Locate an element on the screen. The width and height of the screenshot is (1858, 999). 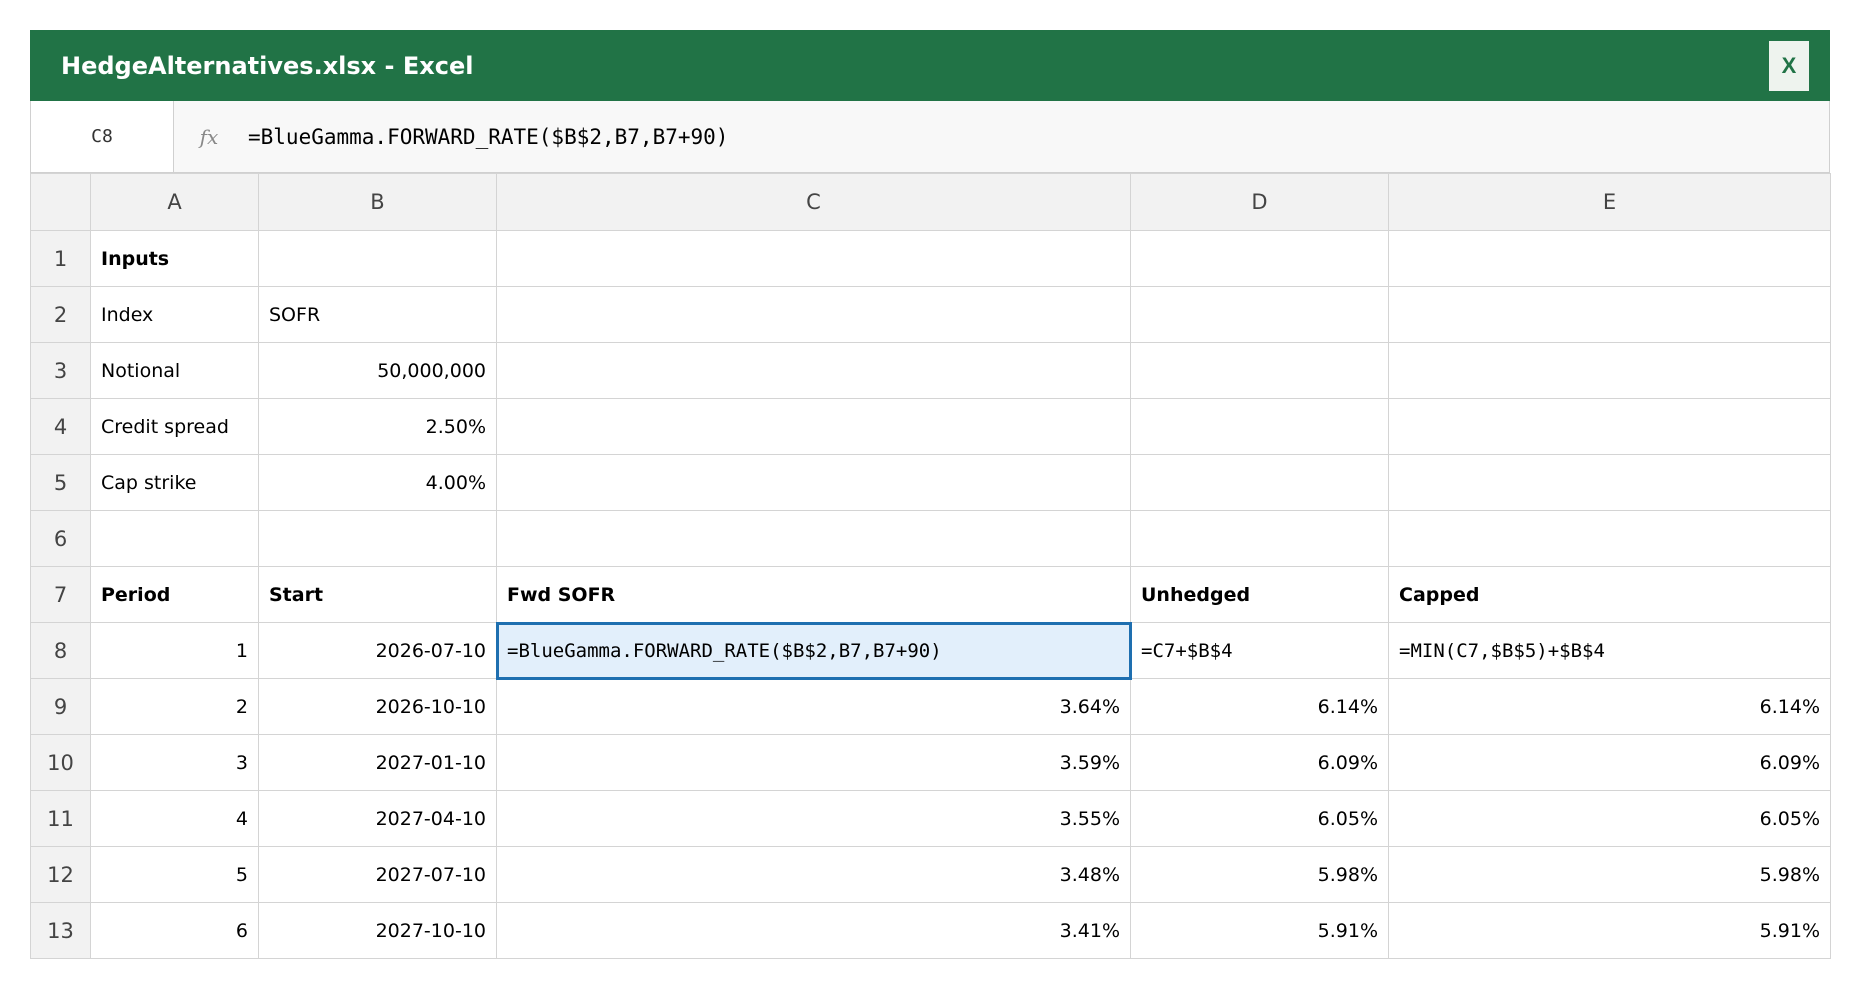
formula-input: =BlueGamma.FORWARD_RATE($B$2,B7,B7+90) is located at coordinates (486, 136).